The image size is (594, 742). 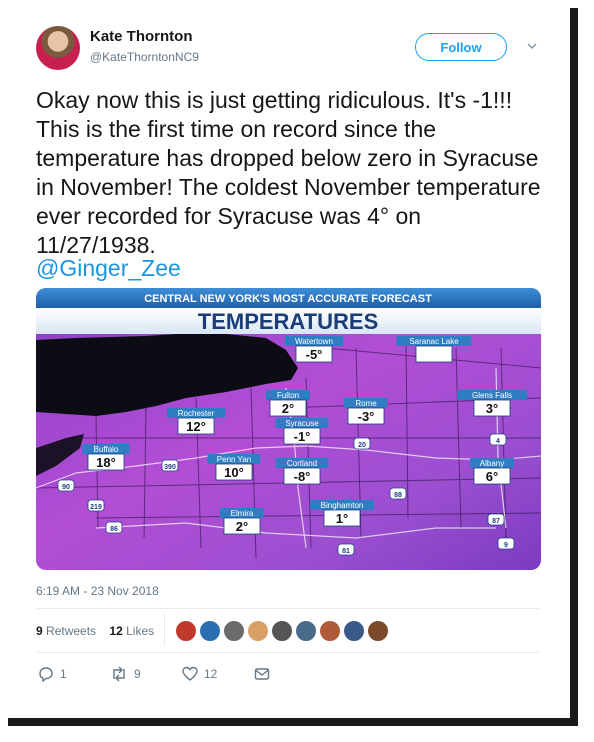 What do you see at coordinates (106, 449) in the screenshot?
I see `map-city-name: Buffalo` at bounding box center [106, 449].